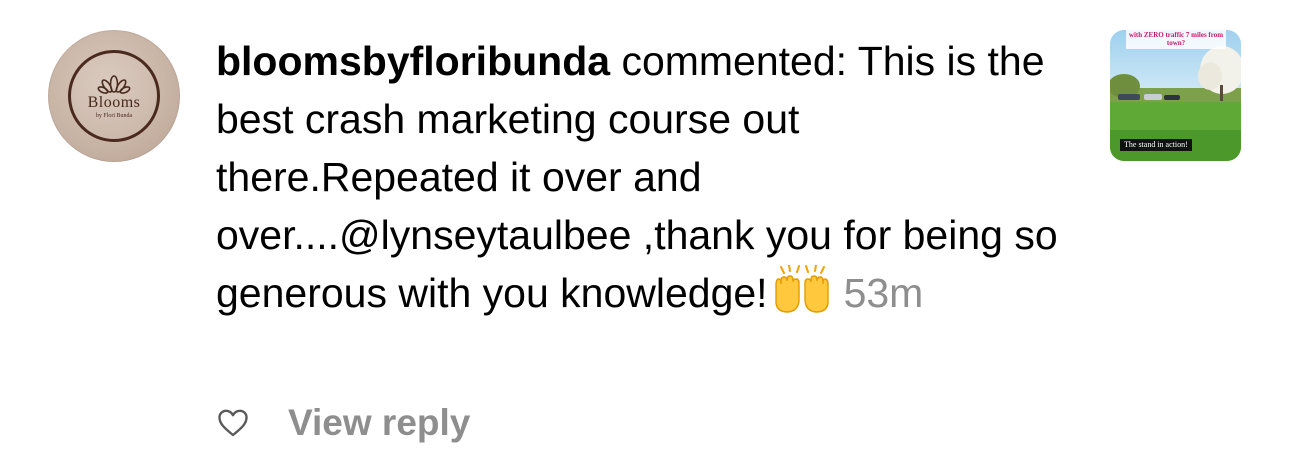  Describe the element at coordinates (379, 423) in the screenshot. I see `view-reply-button: View reply` at that location.